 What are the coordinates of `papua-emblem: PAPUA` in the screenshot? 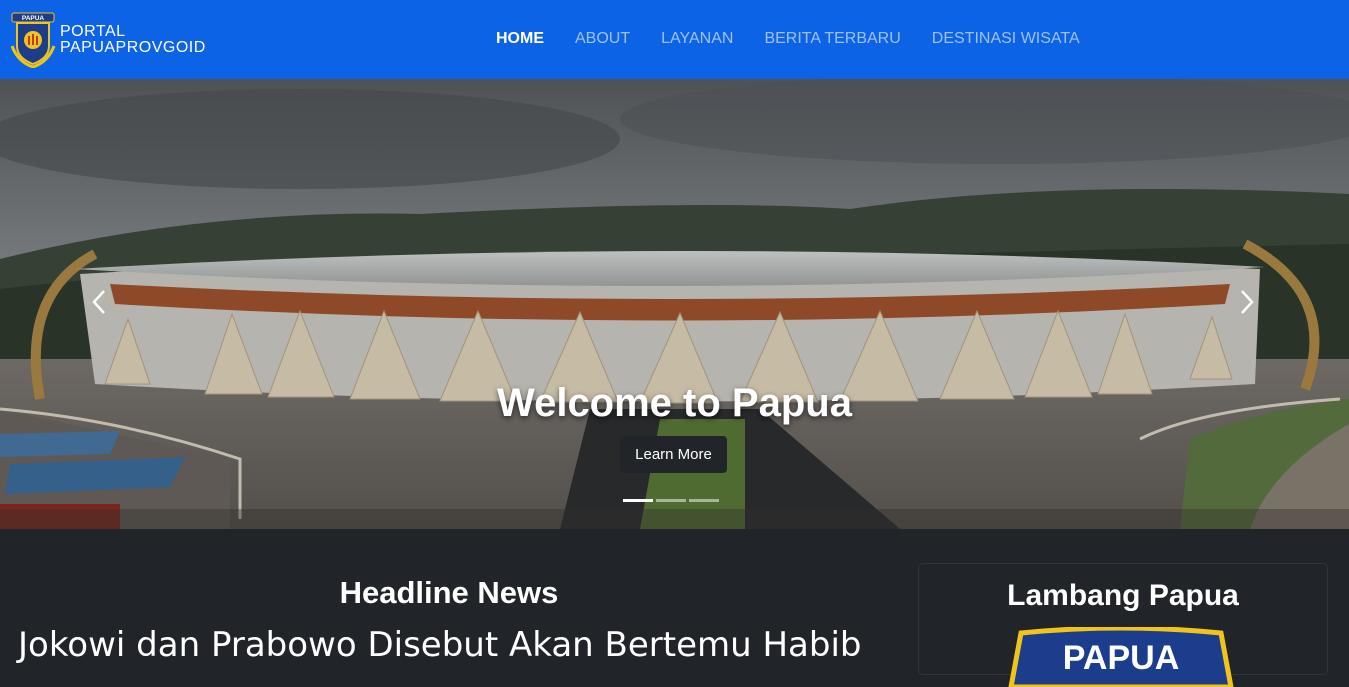 It's located at (1121, 657).